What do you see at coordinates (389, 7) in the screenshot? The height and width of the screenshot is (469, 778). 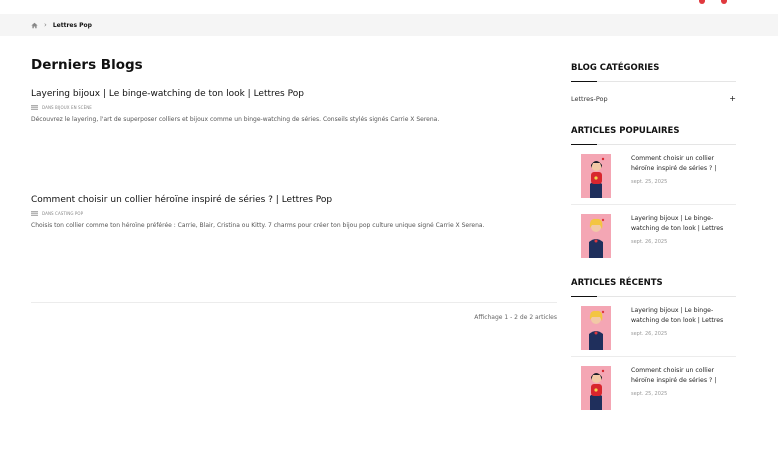 I see `top-bar` at bounding box center [389, 7].